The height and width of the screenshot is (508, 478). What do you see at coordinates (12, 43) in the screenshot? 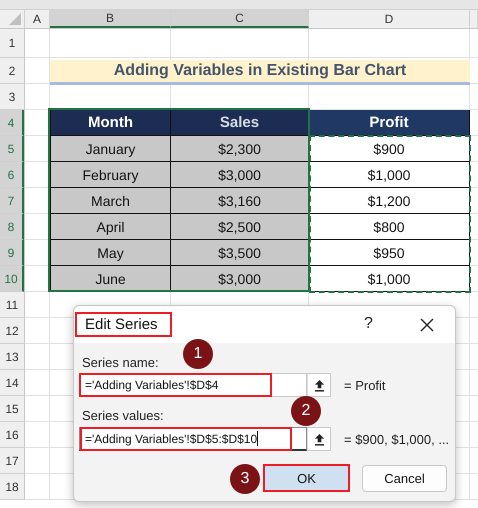
I see `row-header: 1` at bounding box center [12, 43].